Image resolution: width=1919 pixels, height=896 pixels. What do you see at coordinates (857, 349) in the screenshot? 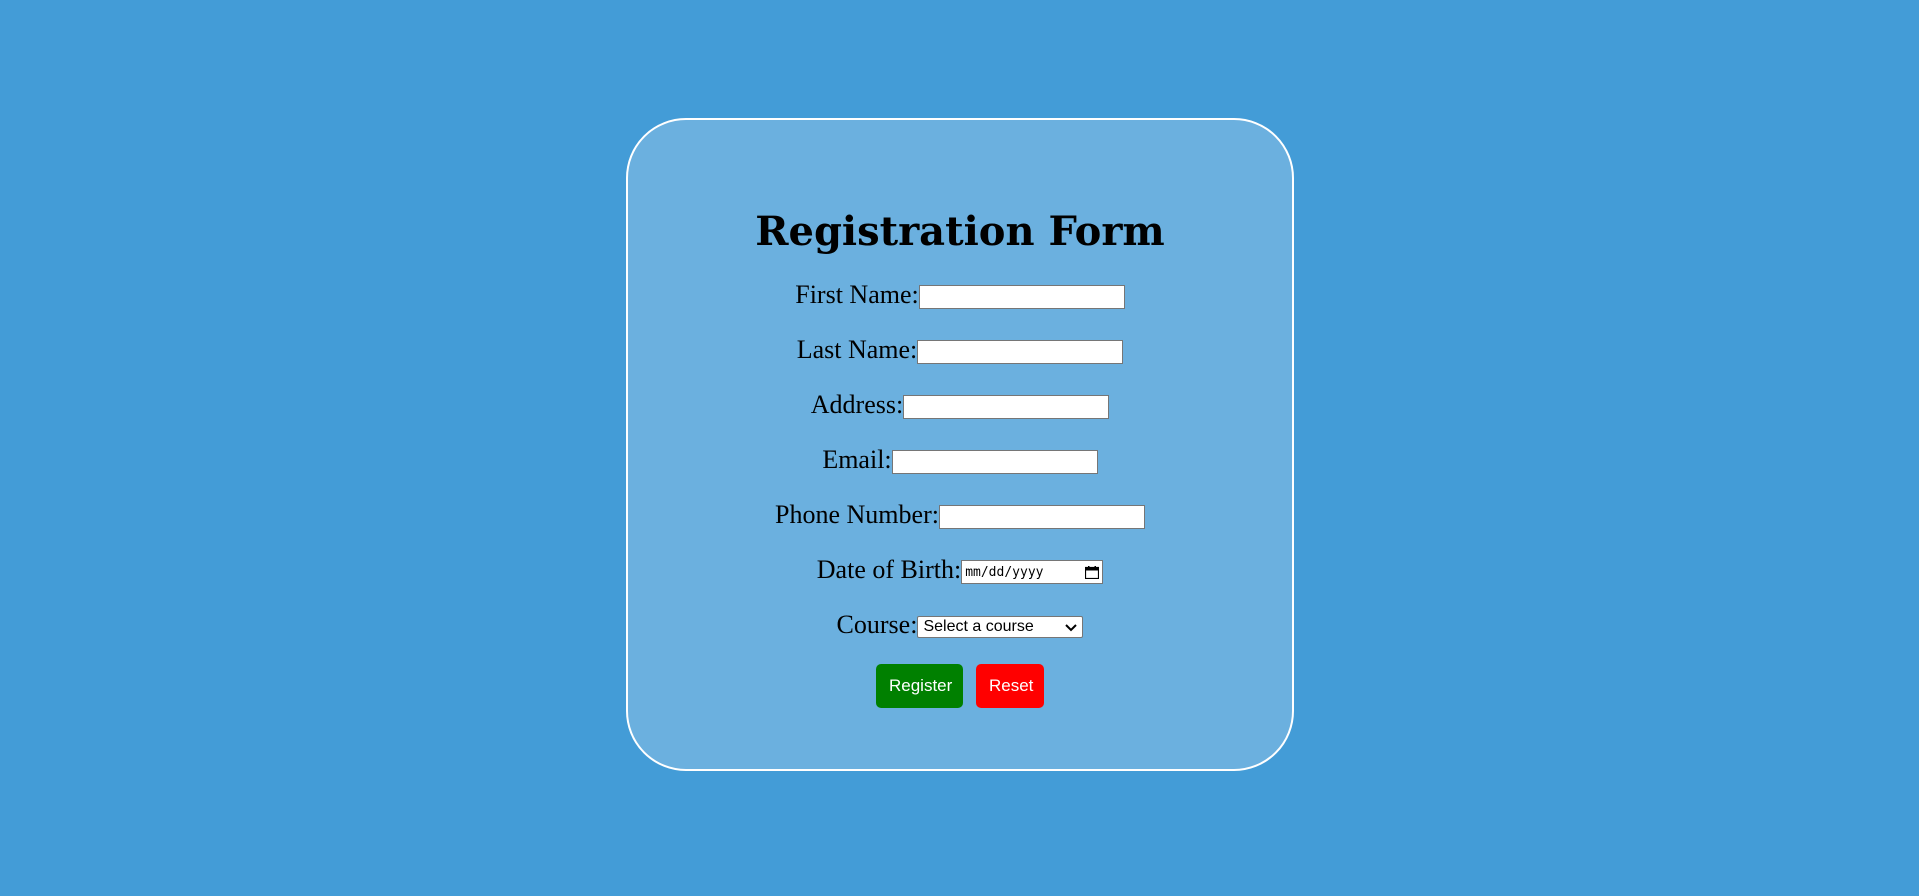
I see `last-name-label: Last Name:` at bounding box center [857, 349].